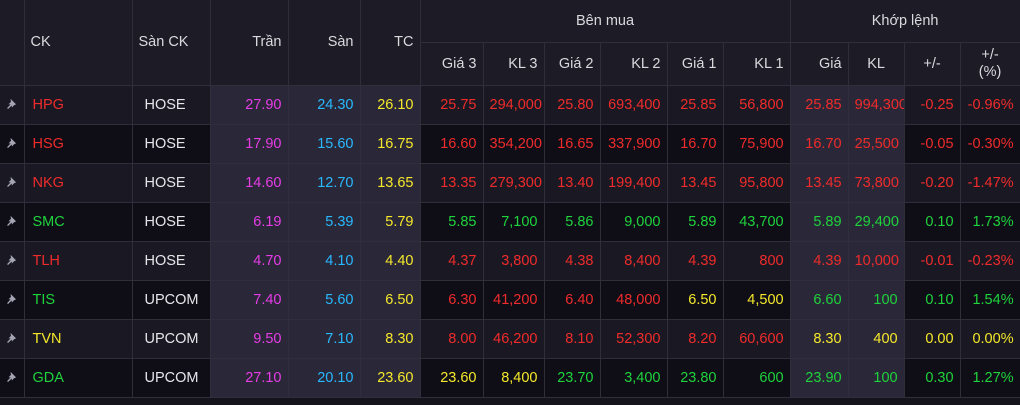  I want to click on bid3-price: 4.37, so click(452, 261).